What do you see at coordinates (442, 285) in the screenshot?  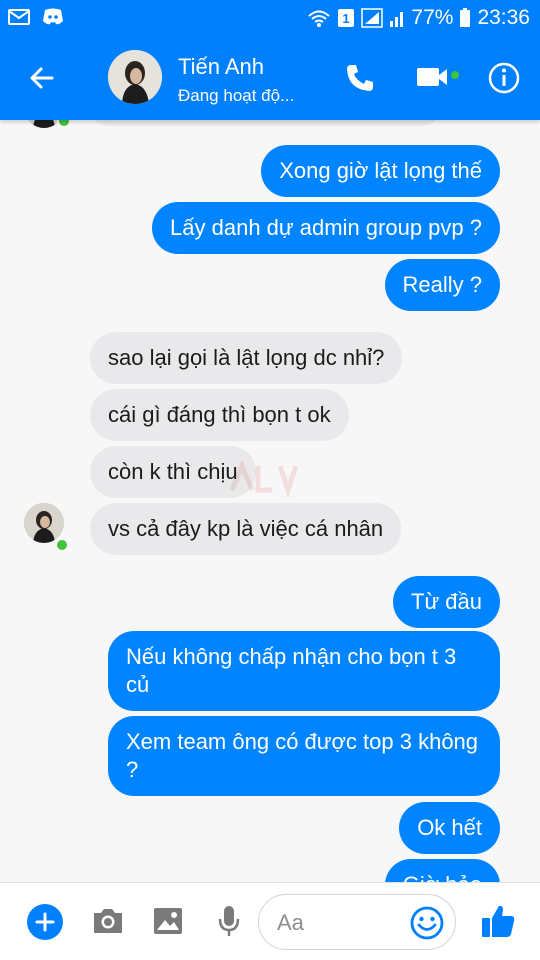 I see `message-bubble-outgoing: Really ?` at bounding box center [442, 285].